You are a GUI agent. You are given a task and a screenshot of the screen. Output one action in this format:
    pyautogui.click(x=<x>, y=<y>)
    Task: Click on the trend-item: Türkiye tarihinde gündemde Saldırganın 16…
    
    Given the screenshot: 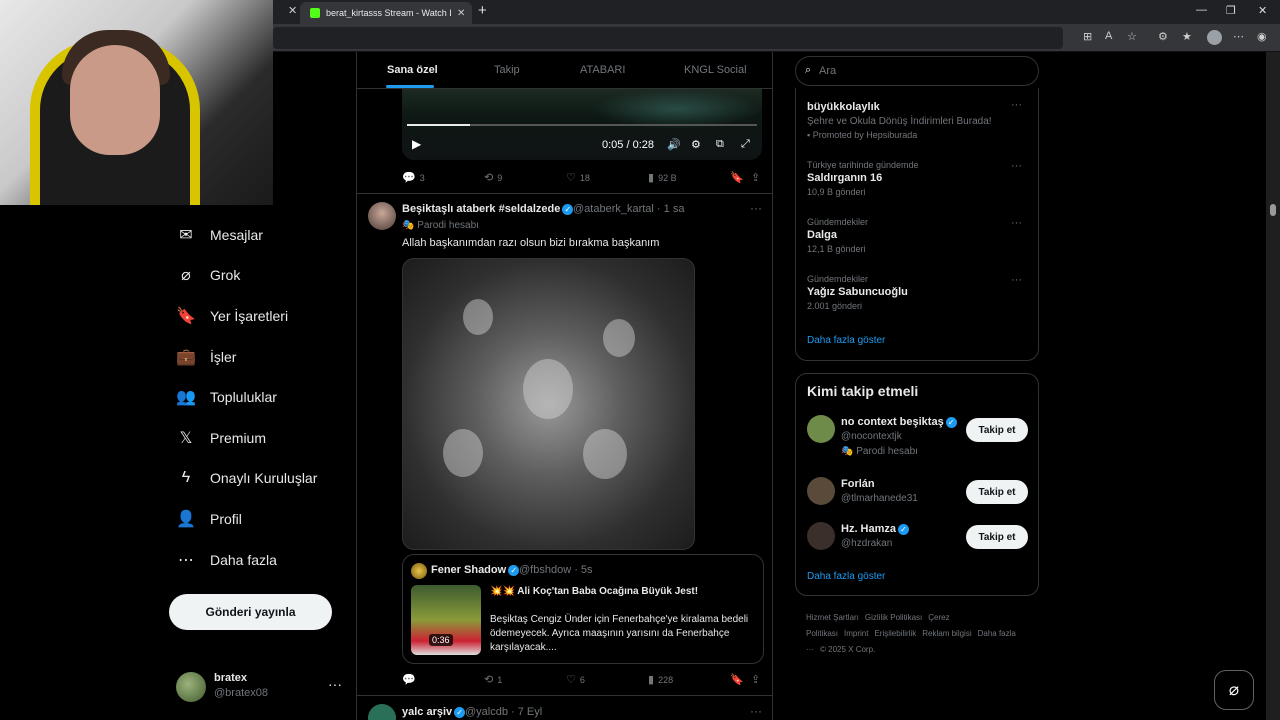 What is the action you would take?
    pyautogui.click(x=919, y=178)
    